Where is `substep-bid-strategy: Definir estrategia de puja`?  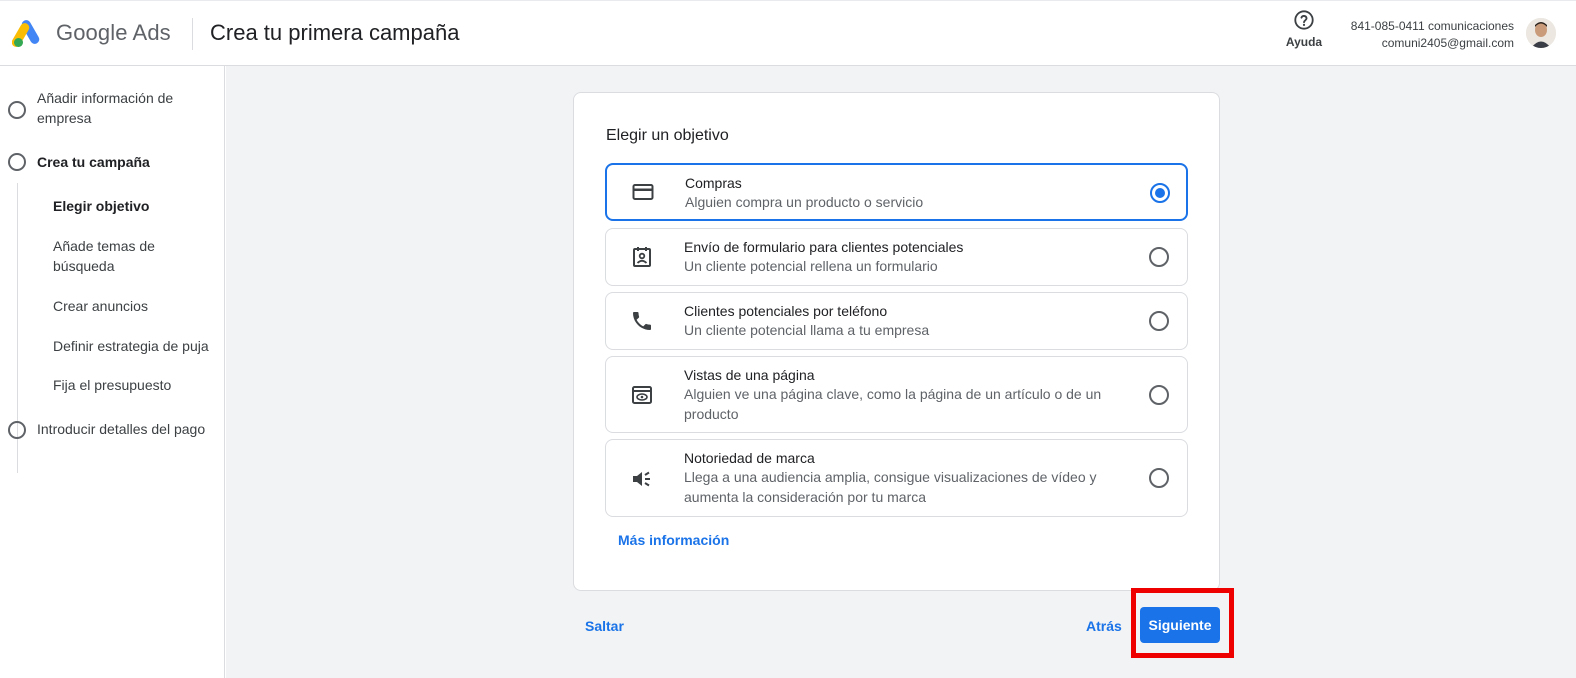 substep-bid-strategy: Definir estrategia de puja is located at coordinates (131, 346).